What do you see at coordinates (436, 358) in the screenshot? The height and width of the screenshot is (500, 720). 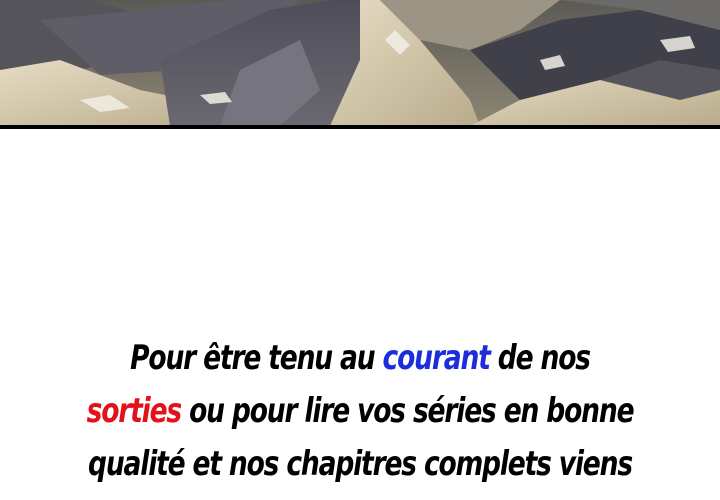 I see `highlight-courant: courant` at bounding box center [436, 358].